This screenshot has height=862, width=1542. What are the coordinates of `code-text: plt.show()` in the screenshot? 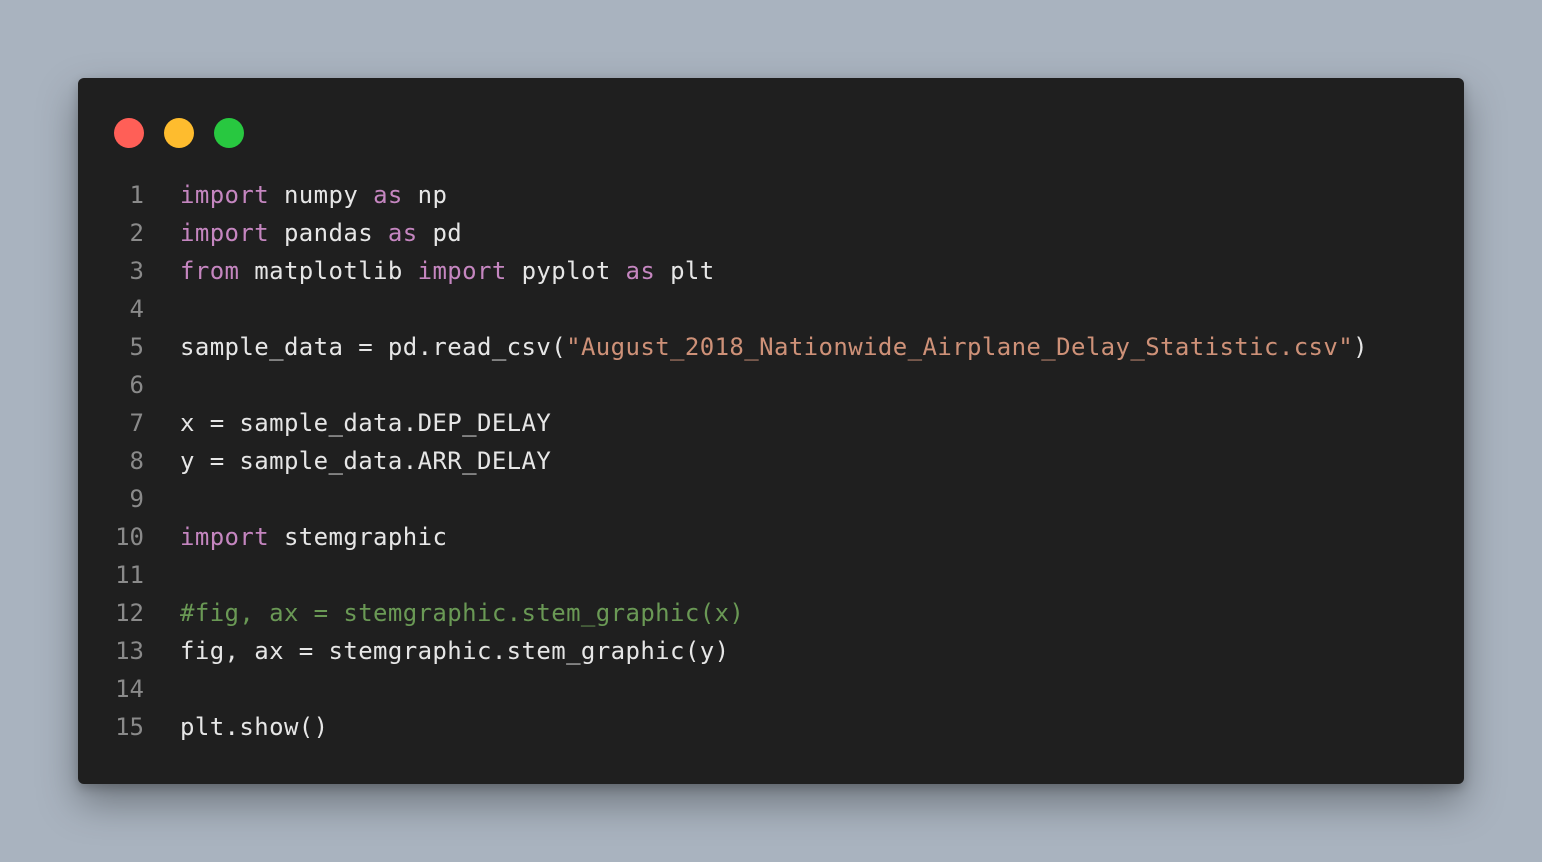 It's located at (254, 727).